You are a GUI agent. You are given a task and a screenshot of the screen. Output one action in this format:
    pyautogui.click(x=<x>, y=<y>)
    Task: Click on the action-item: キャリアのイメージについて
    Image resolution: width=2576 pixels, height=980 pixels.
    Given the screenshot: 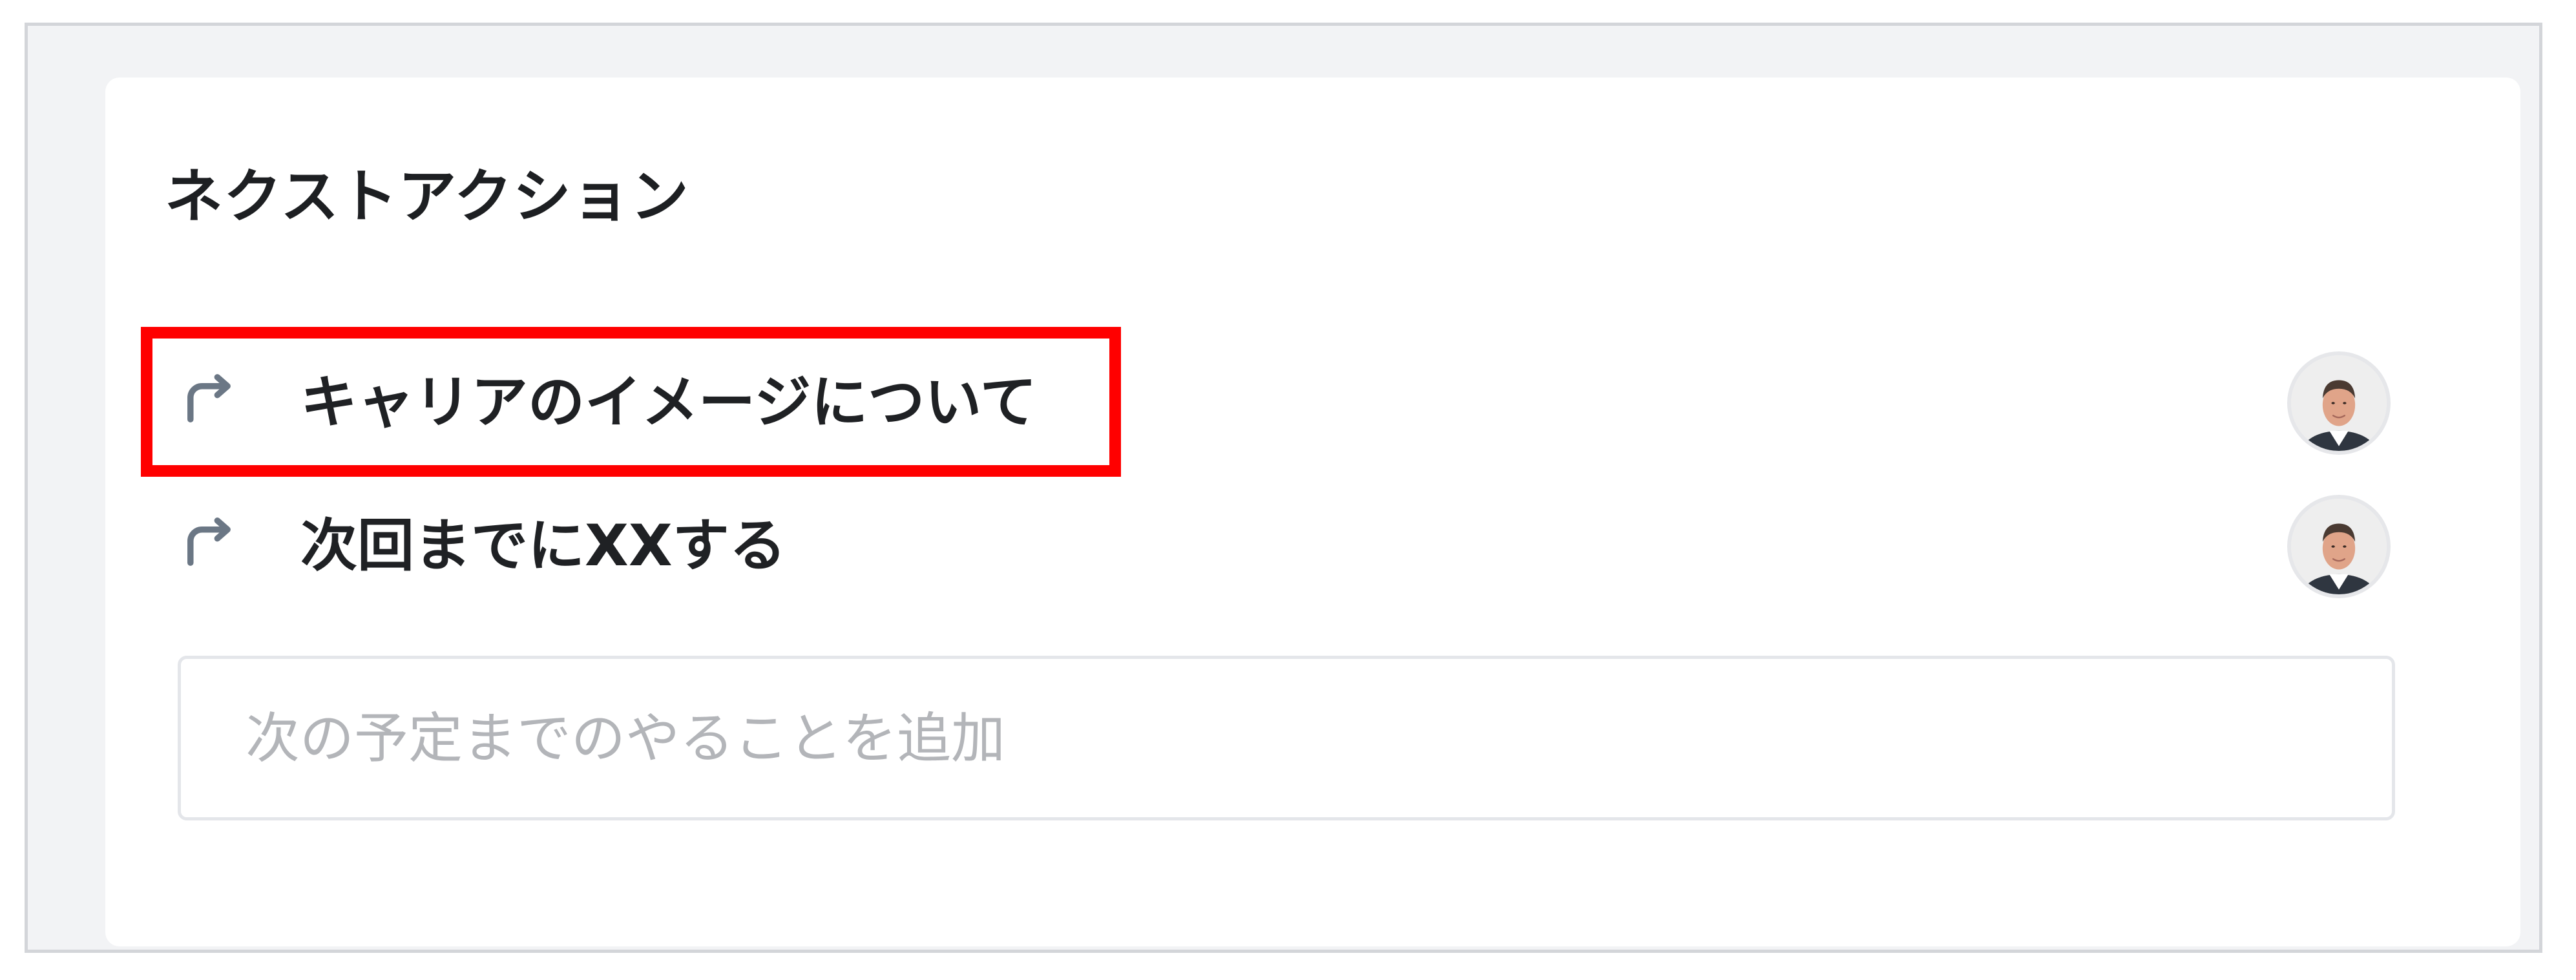 What is the action you would take?
    pyautogui.click(x=1279, y=403)
    